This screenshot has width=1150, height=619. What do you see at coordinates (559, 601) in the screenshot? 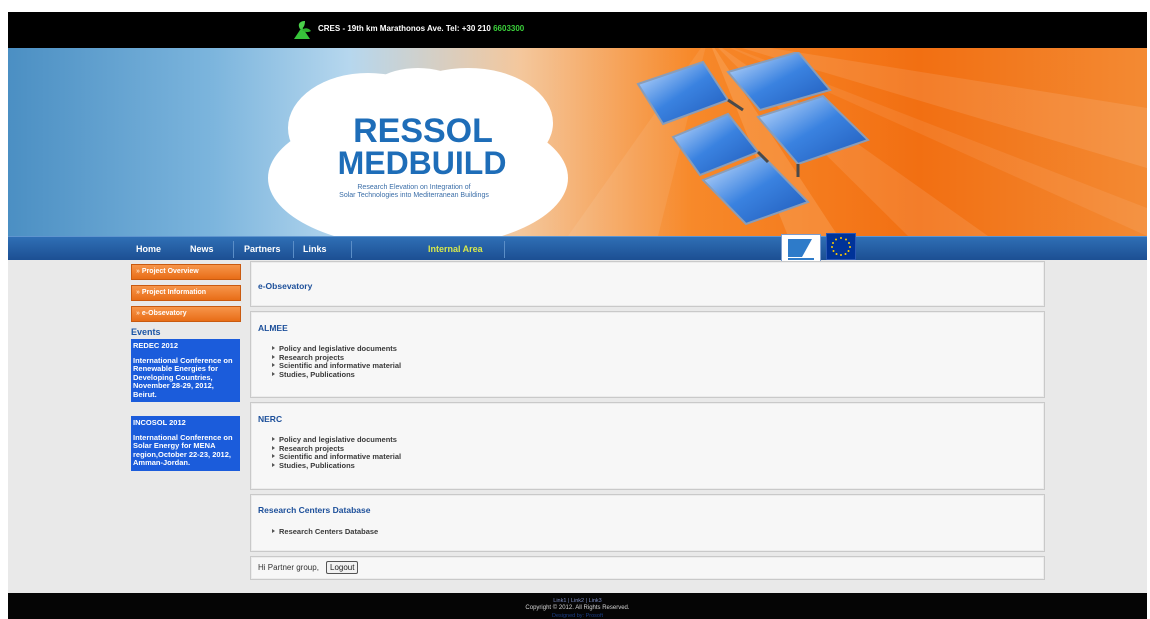
I see `footer-link-1: Link1` at bounding box center [559, 601].